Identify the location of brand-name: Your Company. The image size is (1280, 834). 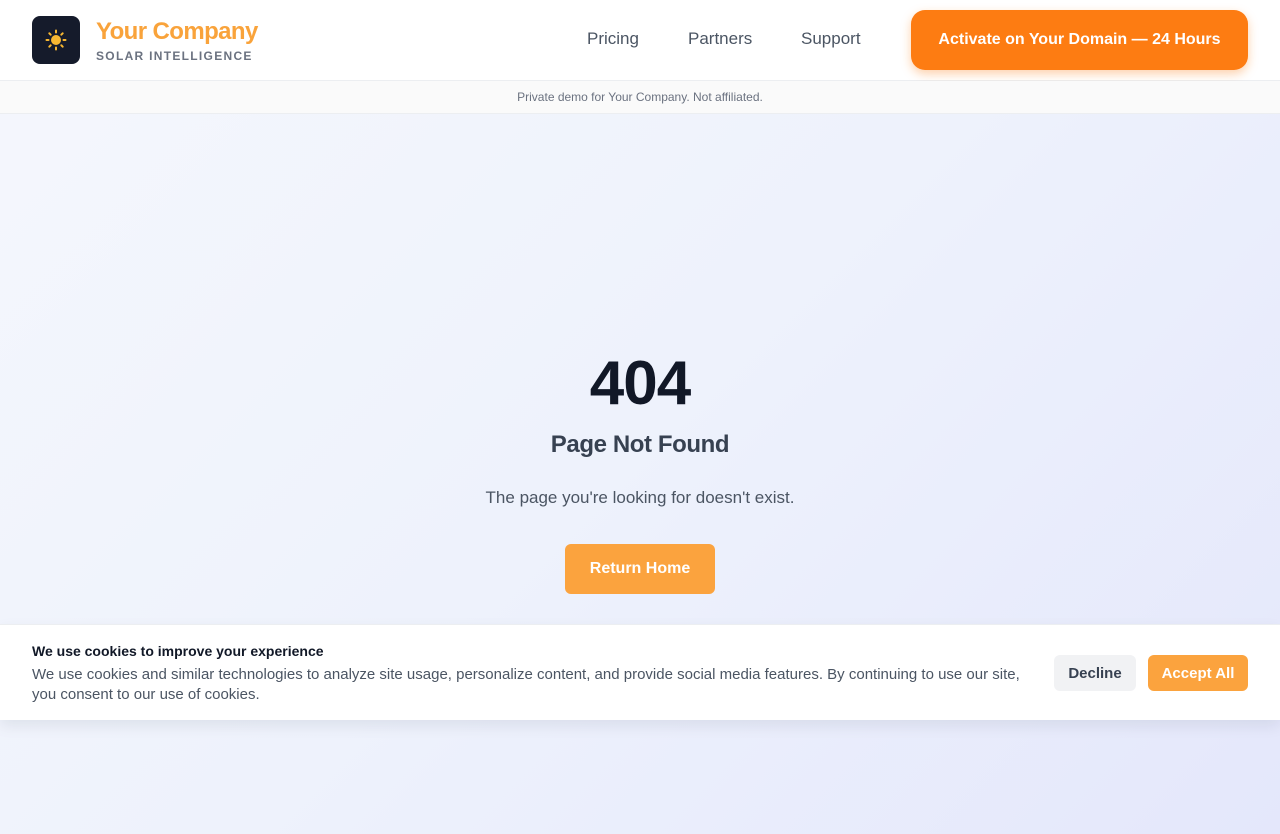
(177, 32).